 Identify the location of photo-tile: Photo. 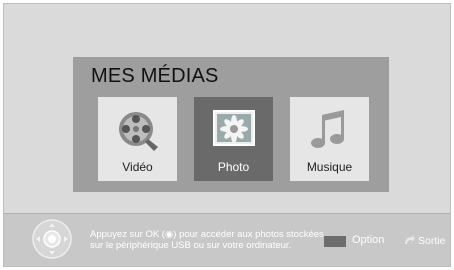
(233, 139).